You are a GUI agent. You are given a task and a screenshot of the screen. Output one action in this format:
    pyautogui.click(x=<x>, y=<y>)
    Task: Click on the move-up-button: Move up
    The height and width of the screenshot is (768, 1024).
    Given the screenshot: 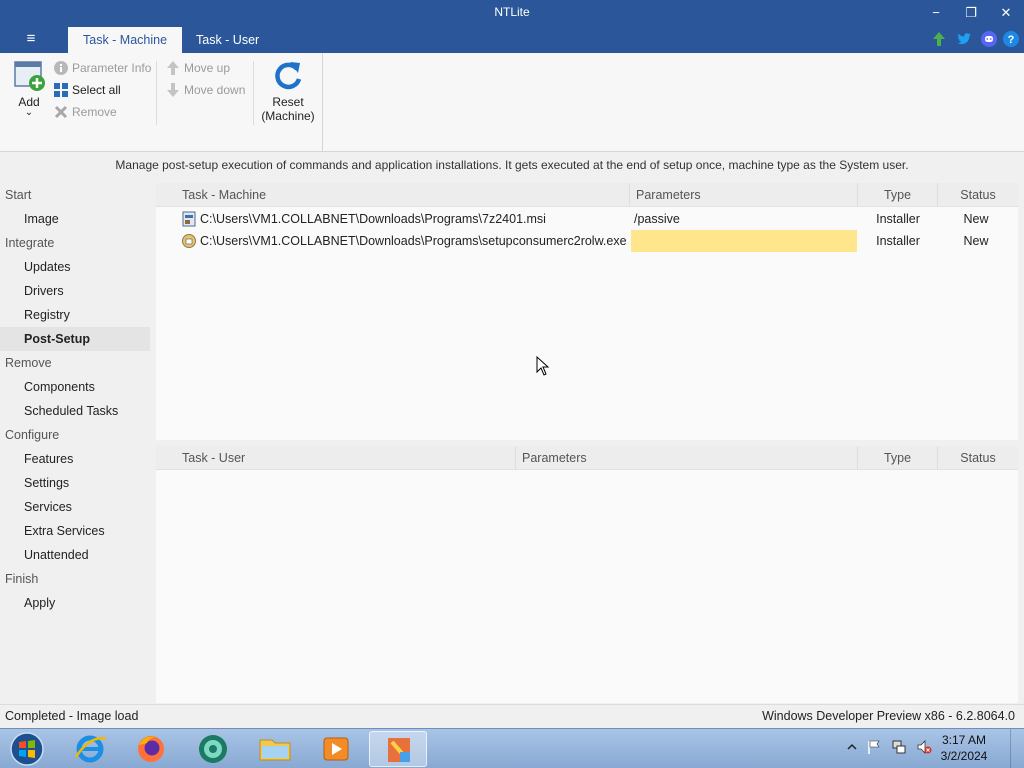 What is the action you would take?
    pyautogui.click(x=197, y=68)
    